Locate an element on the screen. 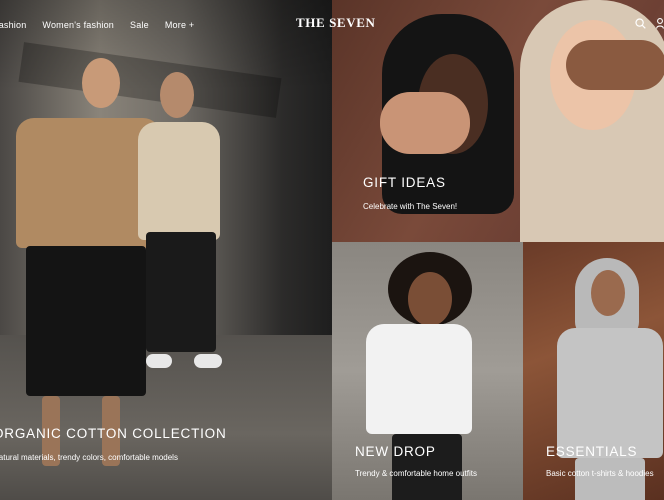 The height and width of the screenshot is (500, 664). essentials-title: ESSENTIALS is located at coordinates (591, 451).